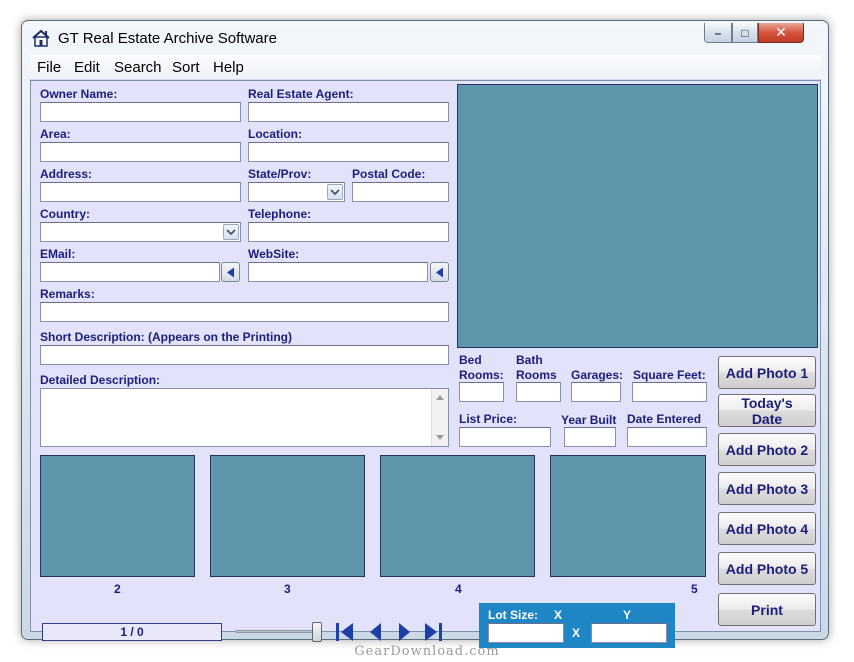 The height and width of the screenshot is (662, 854). What do you see at coordinates (117, 589) in the screenshot?
I see `thumbnail-number-2: 2` at bounding box center [117, 589].